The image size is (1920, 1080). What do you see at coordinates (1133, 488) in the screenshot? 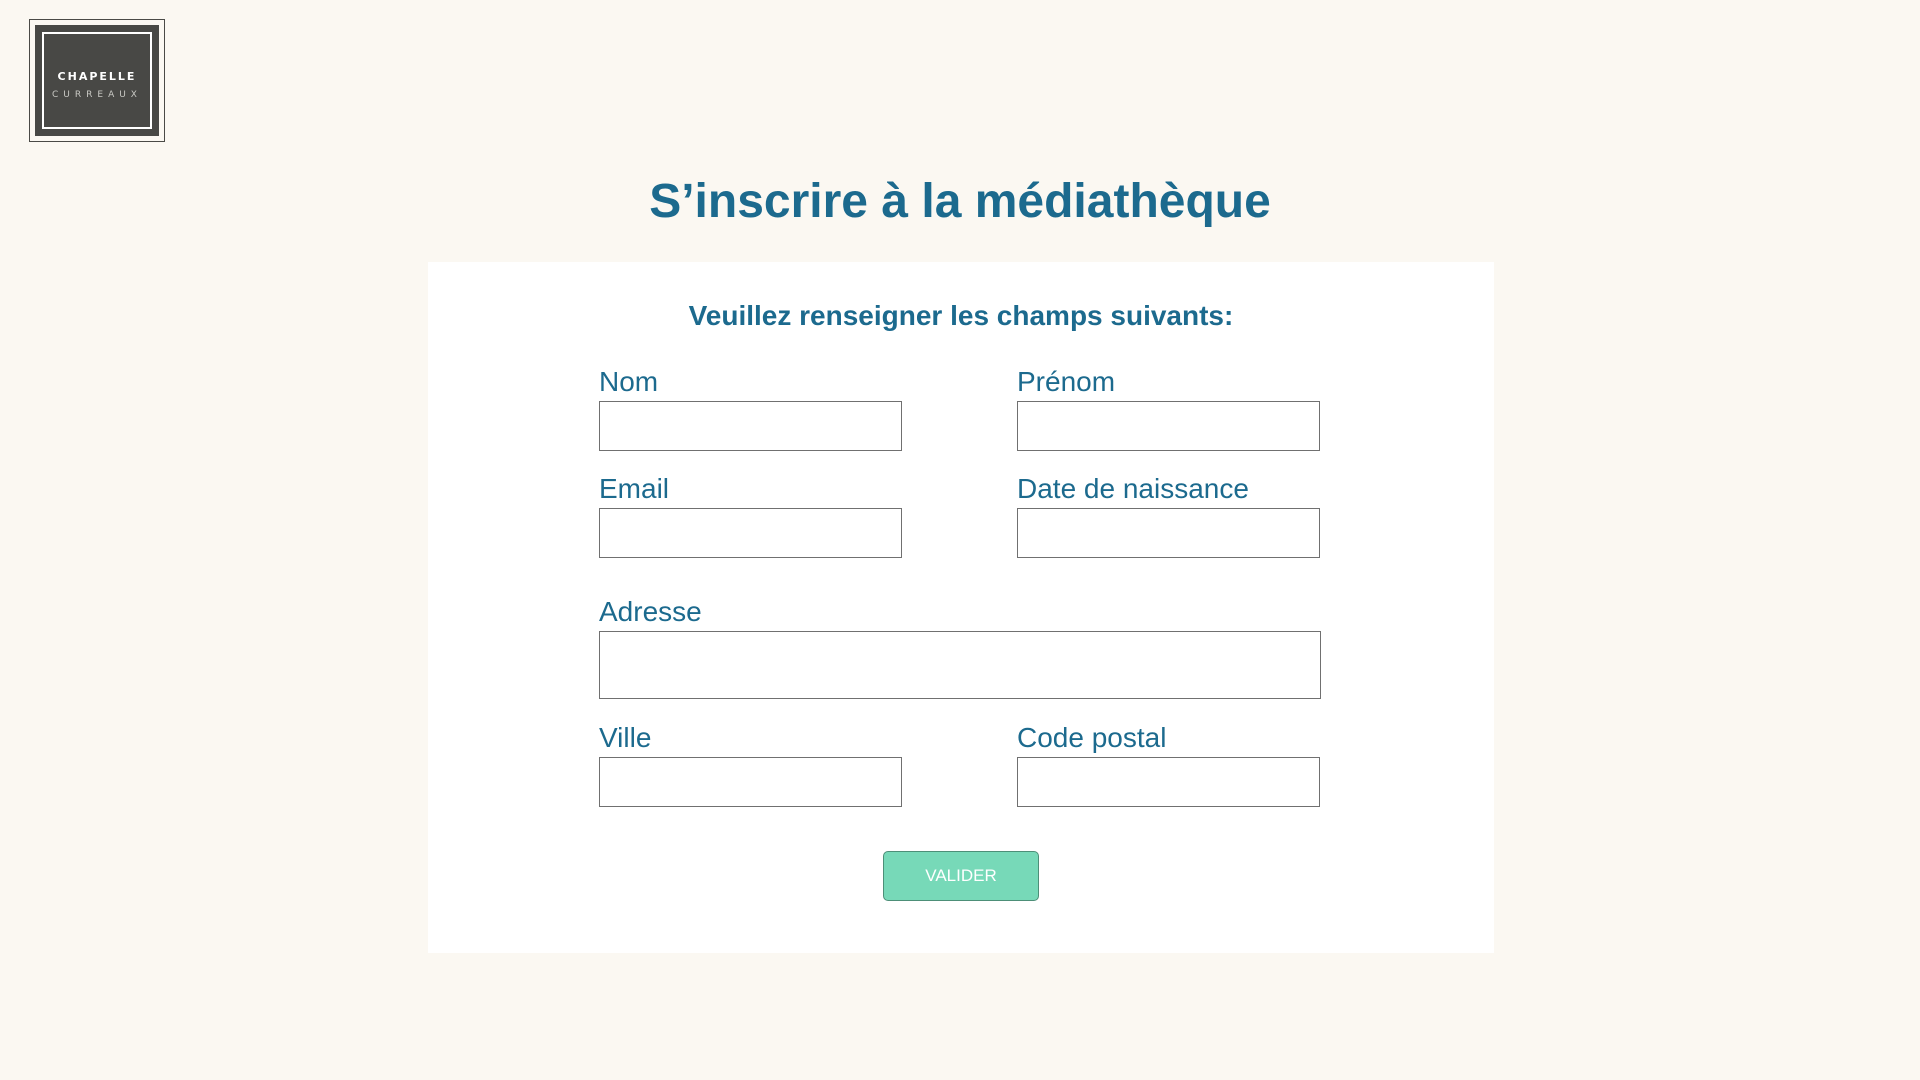
I see `date-naissance-label: Date de naissance` at bounding box center [1133, 488].